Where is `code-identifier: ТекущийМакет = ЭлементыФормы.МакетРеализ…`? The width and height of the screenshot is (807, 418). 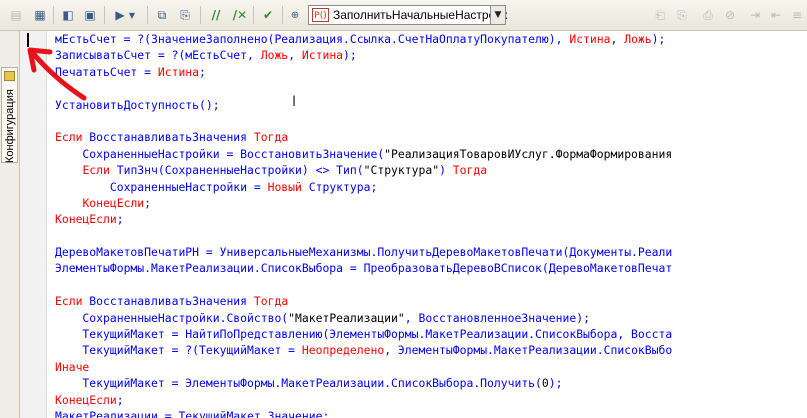 code-identifier: ТекущийМакет = ЭлементыФормы.МакетРеализ… is located at coordinates (298, 383).